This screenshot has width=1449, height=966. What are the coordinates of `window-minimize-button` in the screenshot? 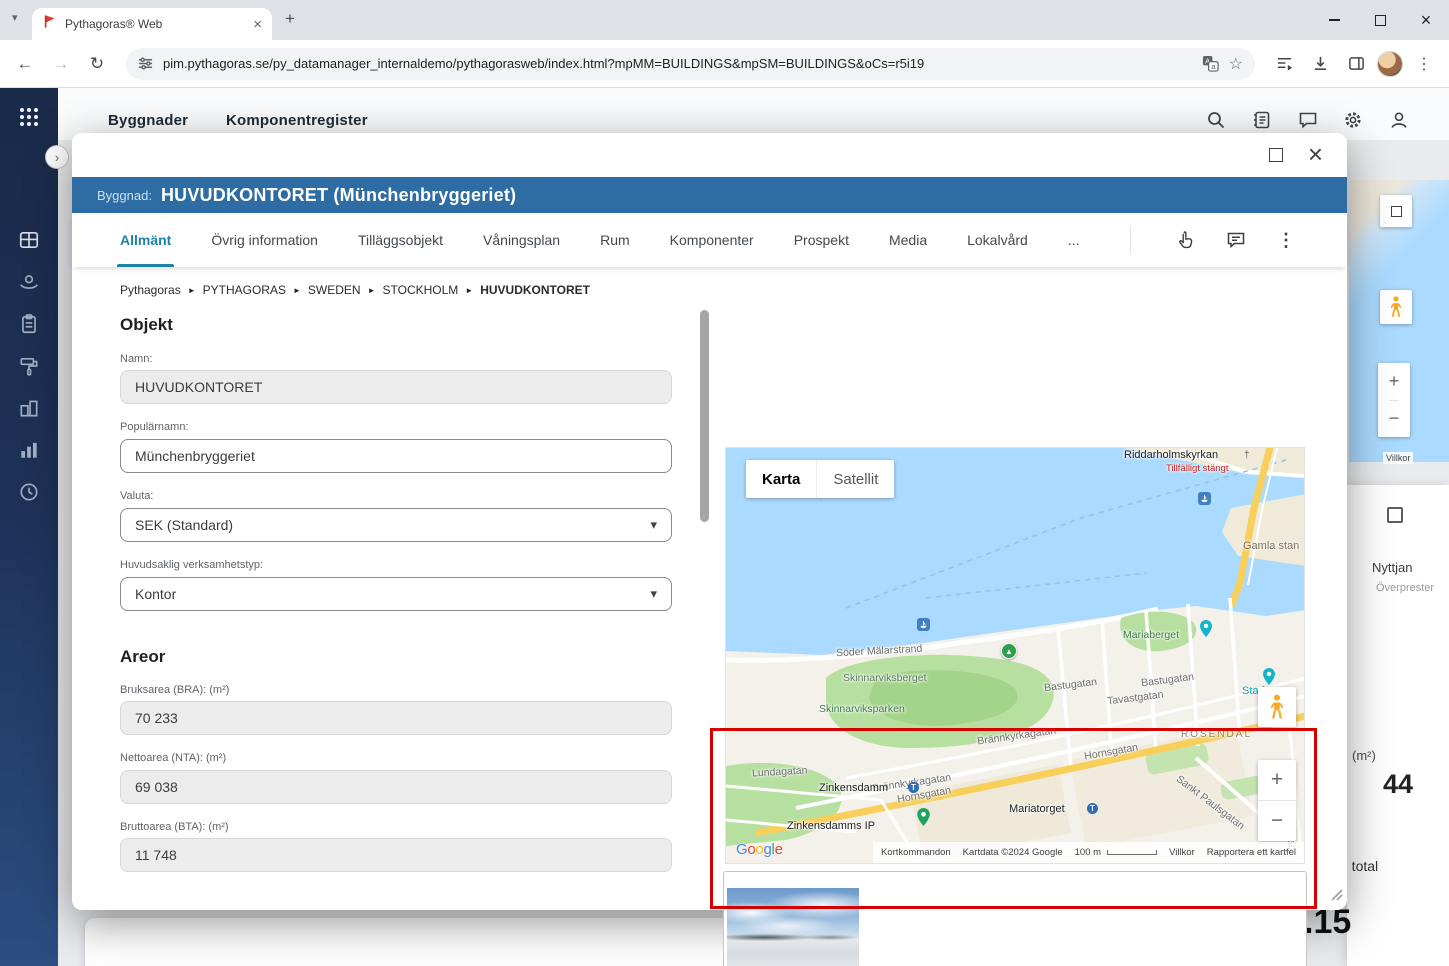 It's located at (1334, 20).